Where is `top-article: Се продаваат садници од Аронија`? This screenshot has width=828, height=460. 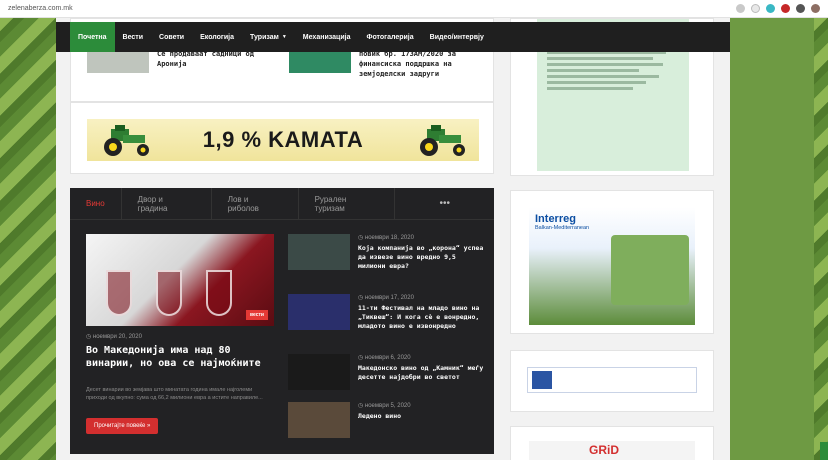 top-article: Се продаваат садници од Аронија is located at coordinates (186, 61).